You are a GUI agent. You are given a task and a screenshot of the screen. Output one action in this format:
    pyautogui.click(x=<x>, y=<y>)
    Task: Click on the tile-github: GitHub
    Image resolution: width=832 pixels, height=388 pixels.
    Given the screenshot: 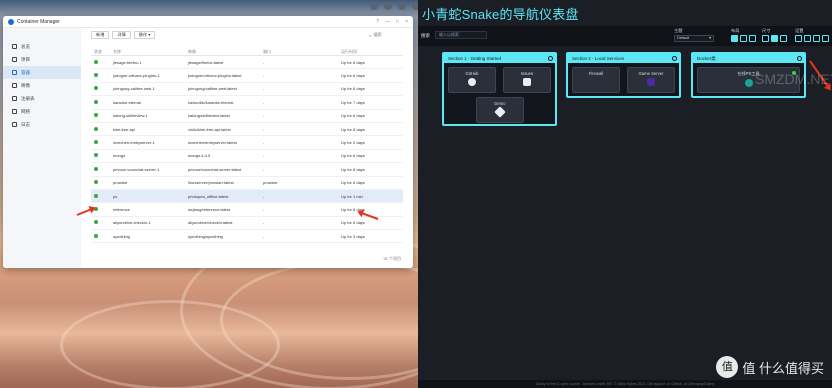 What is the action you would take?
    pyautogui.click(x=472, y=80)
    